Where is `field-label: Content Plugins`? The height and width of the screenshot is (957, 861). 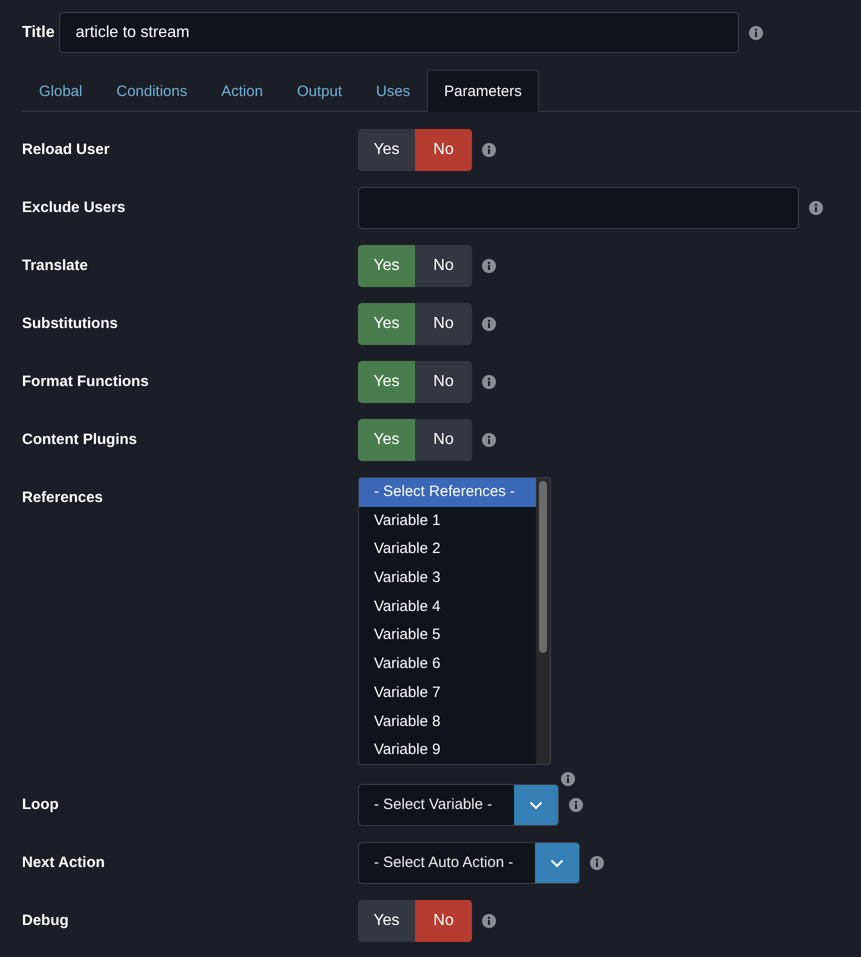
field-label: Content Plugins is located at coordinates (80, 440).